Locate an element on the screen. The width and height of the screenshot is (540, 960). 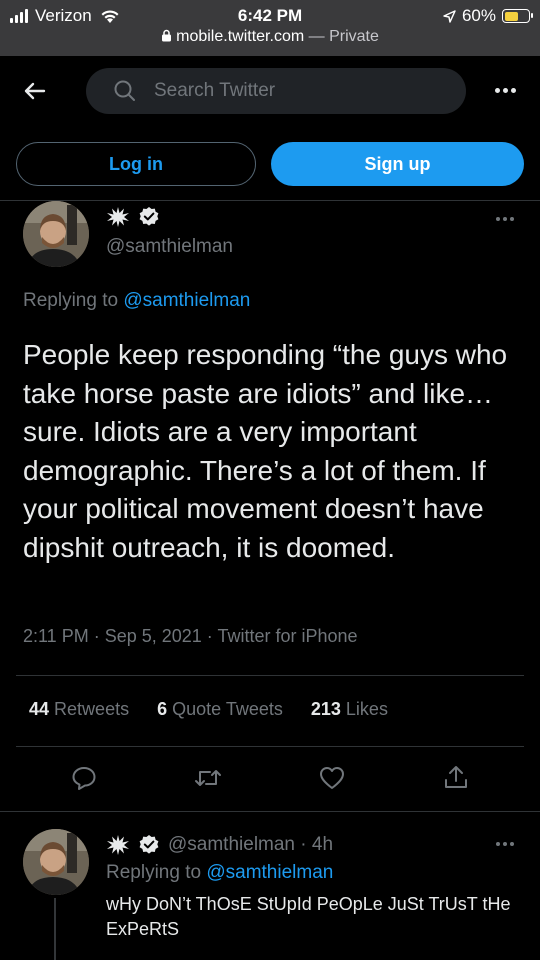
reply-header: @samthielman · 4h is located at coordinates (219, 845).